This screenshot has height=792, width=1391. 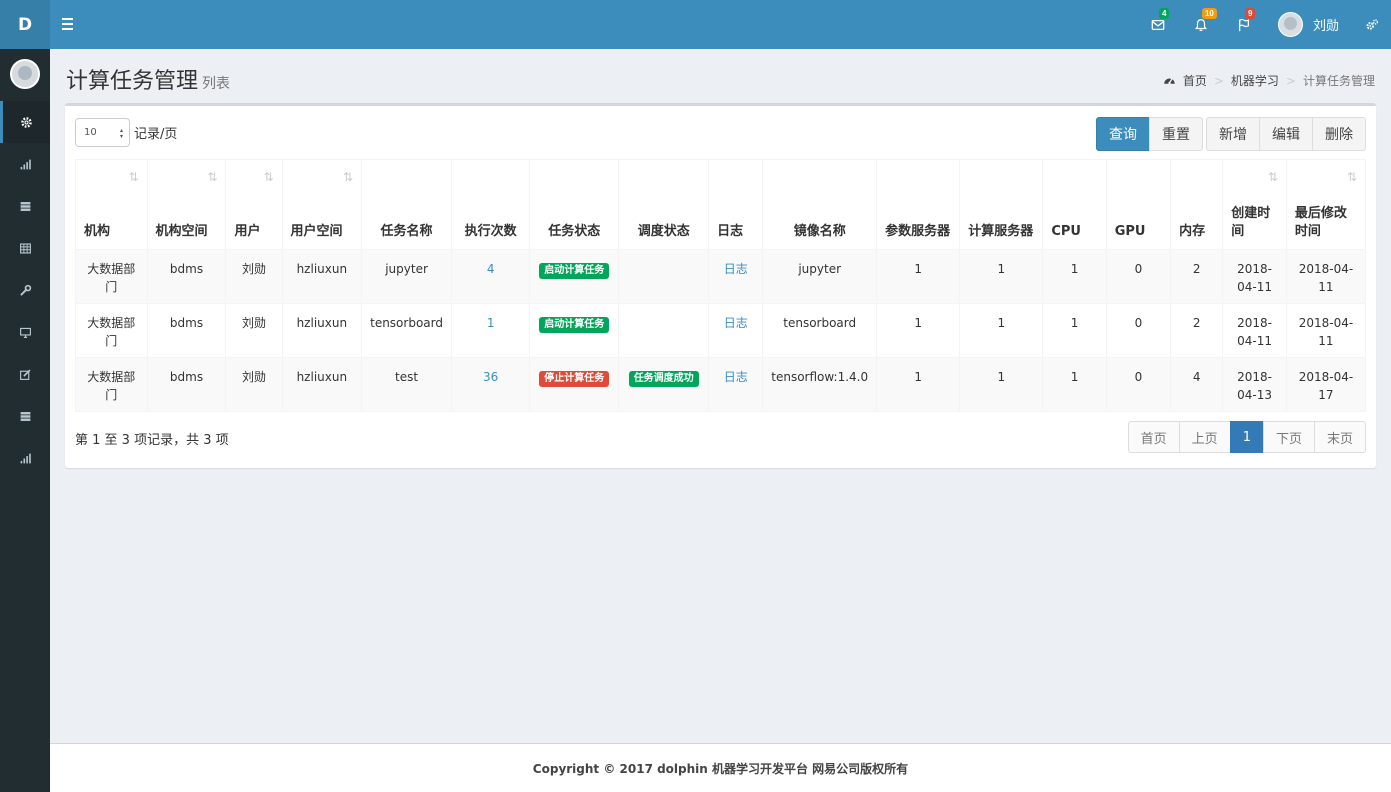 I want to click on delete-button: 删除, so click(x=1339, y=134).